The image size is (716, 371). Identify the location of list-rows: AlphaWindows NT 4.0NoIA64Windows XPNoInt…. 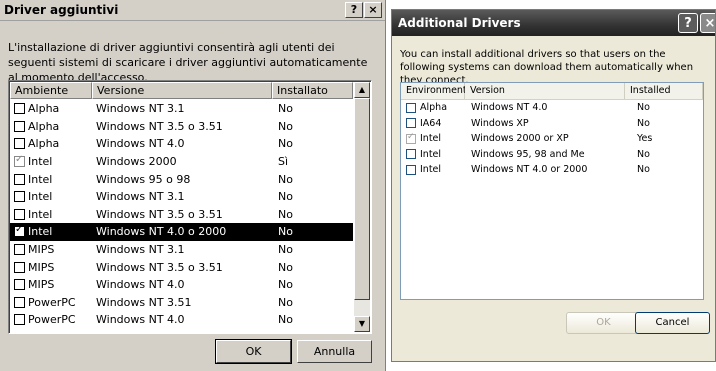
(552, 139).